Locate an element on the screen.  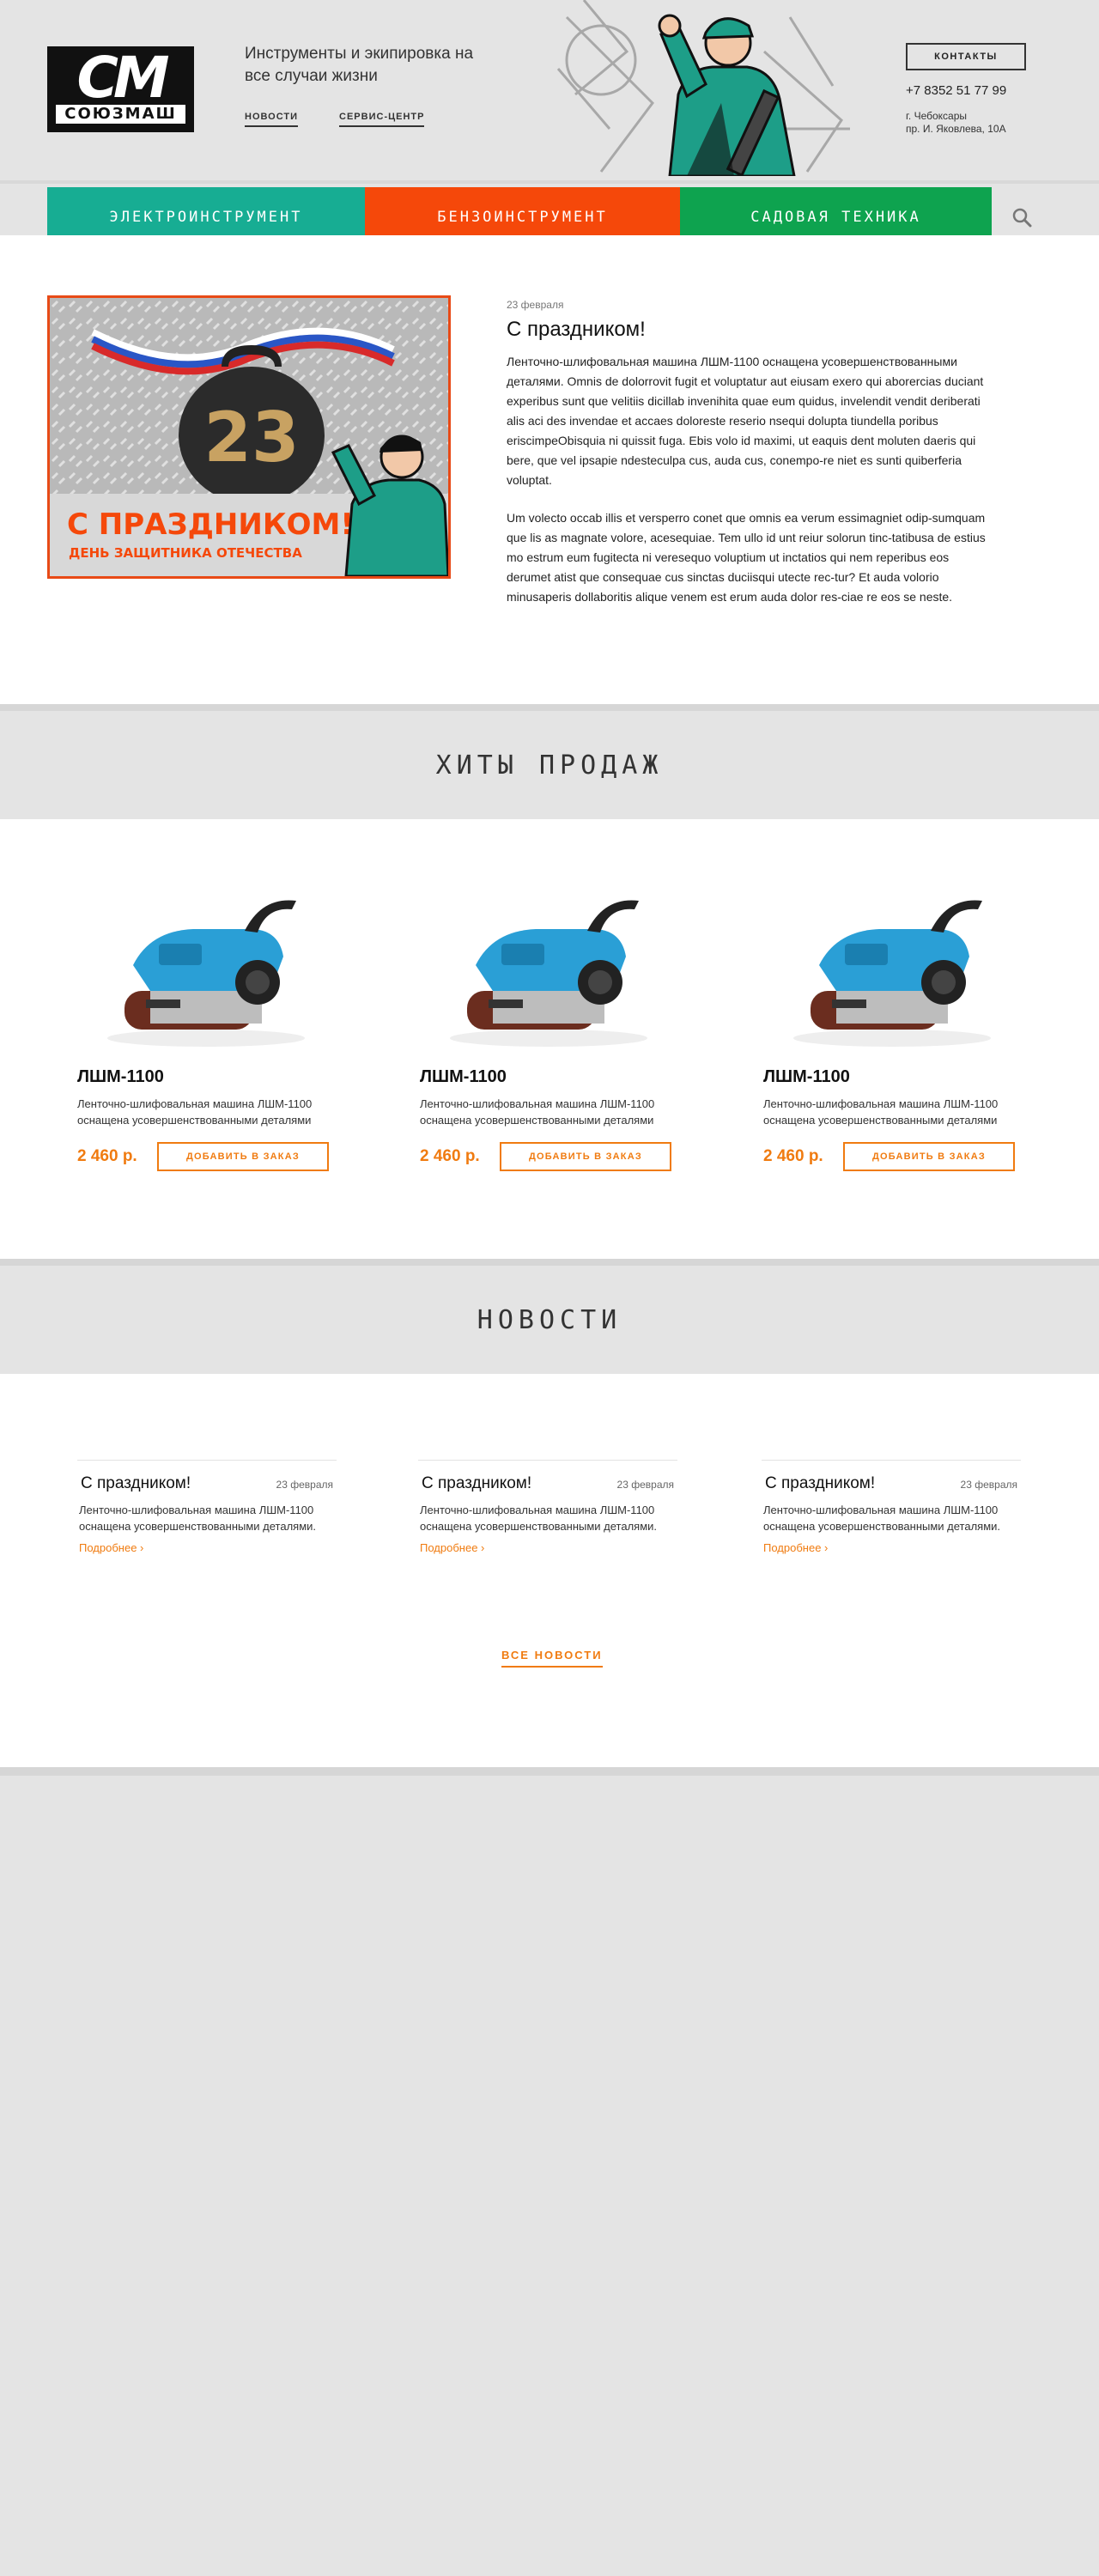
nav-news-link: НОВОСТИ is located at coordinates (272, 119).